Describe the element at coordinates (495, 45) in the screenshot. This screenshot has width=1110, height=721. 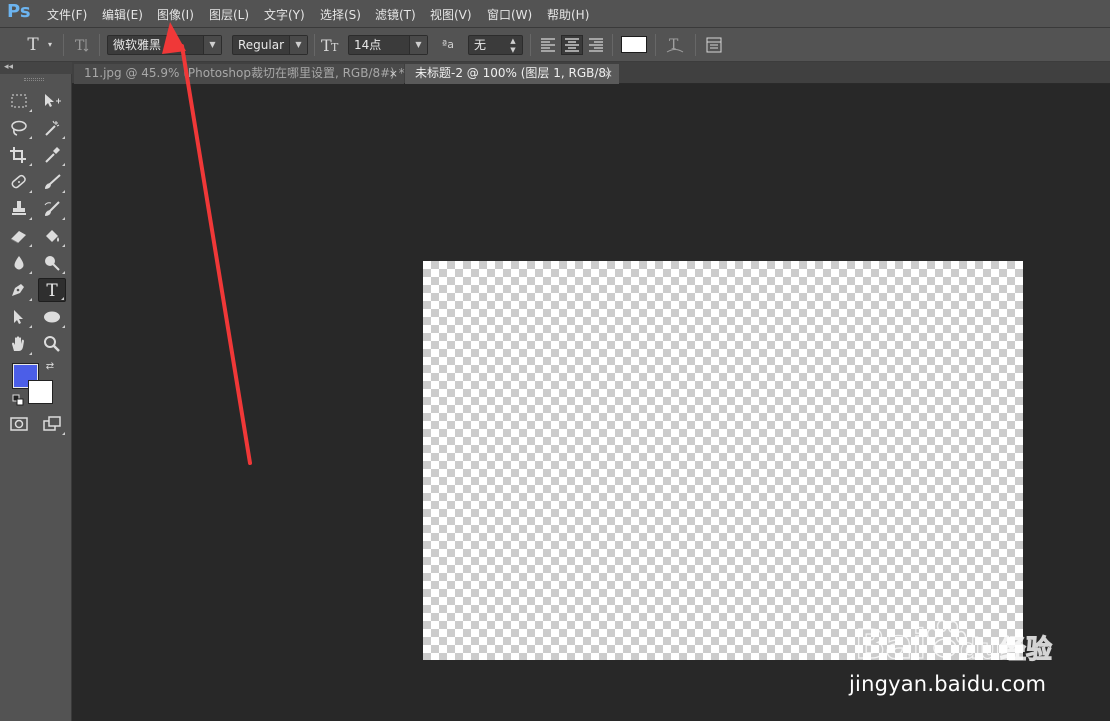
I see `antialias-select: 无 ▲ ▼` at that location.